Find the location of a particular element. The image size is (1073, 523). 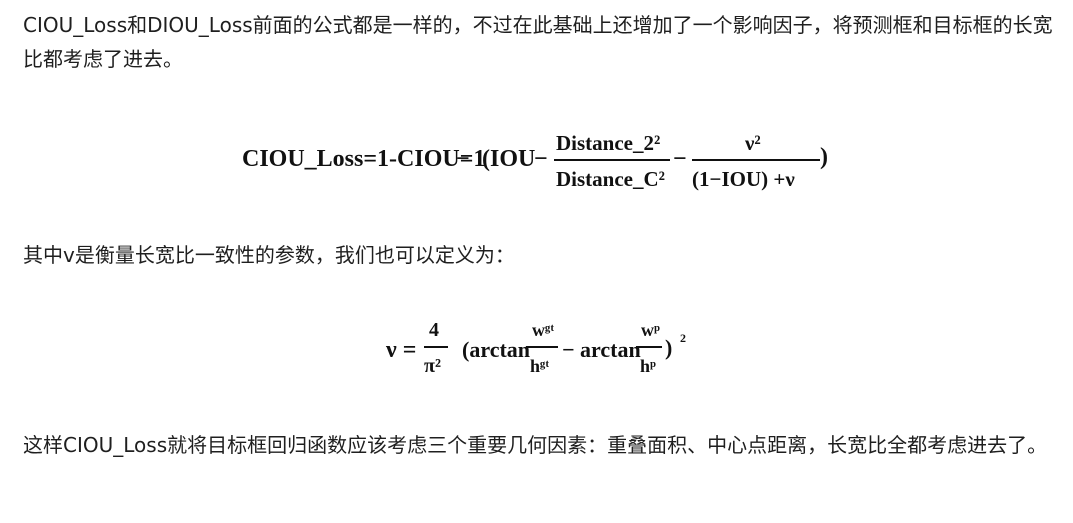

v-minus: − is located at coordinates (568, 349).